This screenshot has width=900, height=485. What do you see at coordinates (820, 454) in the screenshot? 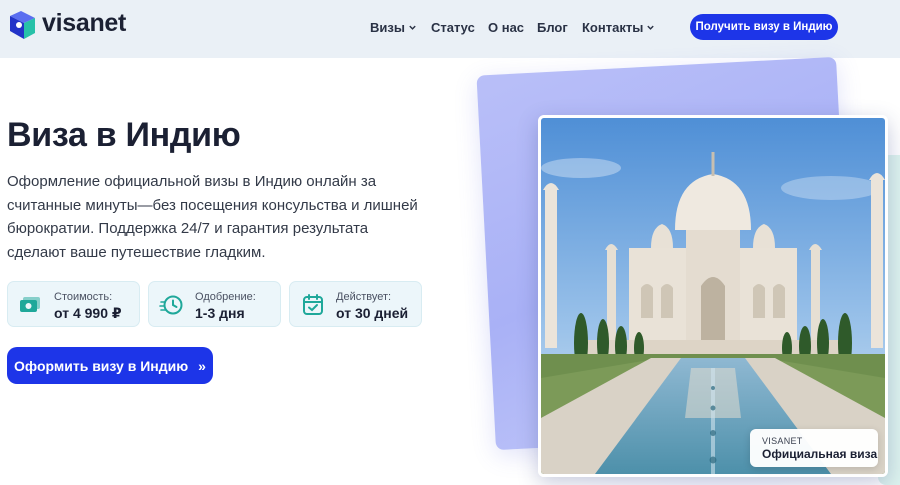
I see `badge-title: Официальная виза` at bounding box center [820, 454].